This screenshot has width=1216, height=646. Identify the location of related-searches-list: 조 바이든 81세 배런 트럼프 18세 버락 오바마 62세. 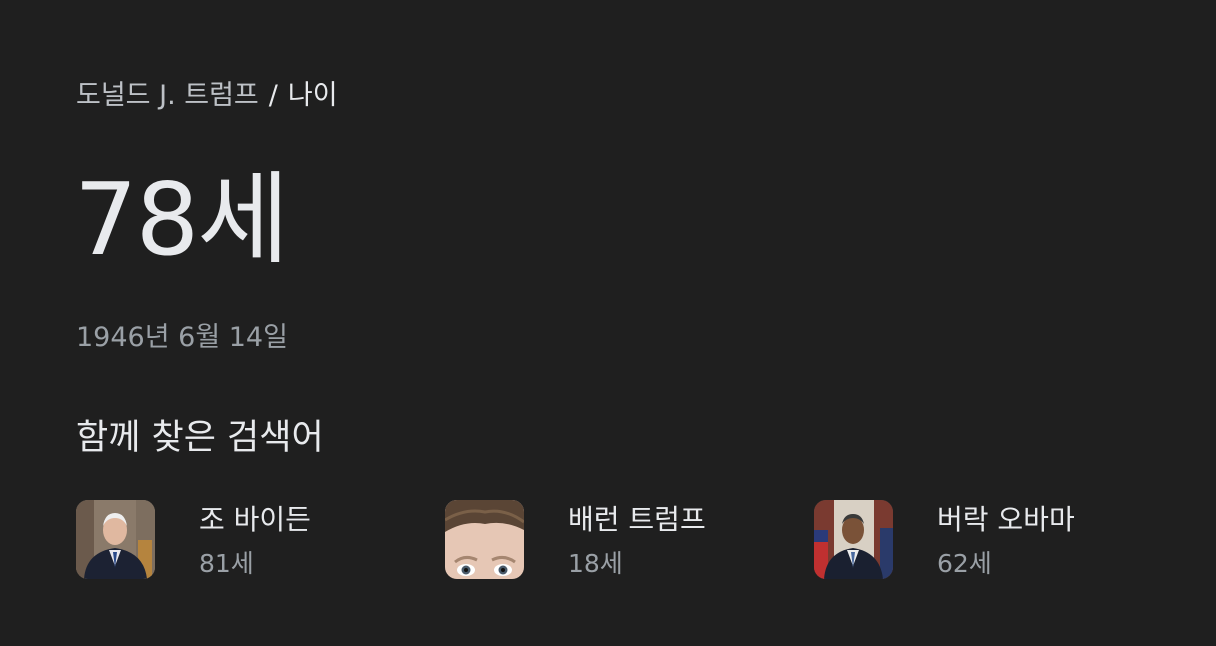
(626, 541).